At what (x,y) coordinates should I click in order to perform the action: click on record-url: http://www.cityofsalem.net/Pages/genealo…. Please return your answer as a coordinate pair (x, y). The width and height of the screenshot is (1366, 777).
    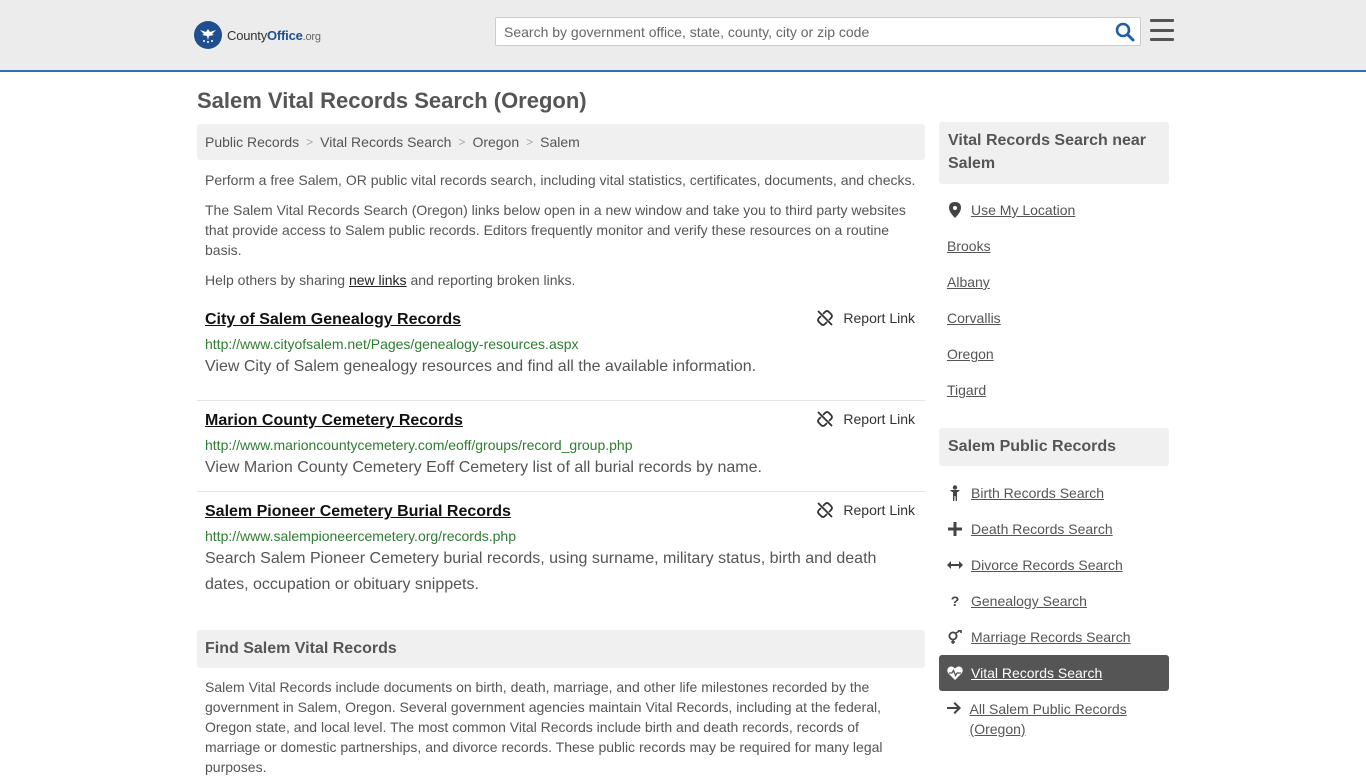
    Looking at the image, I should click on (392, 344).